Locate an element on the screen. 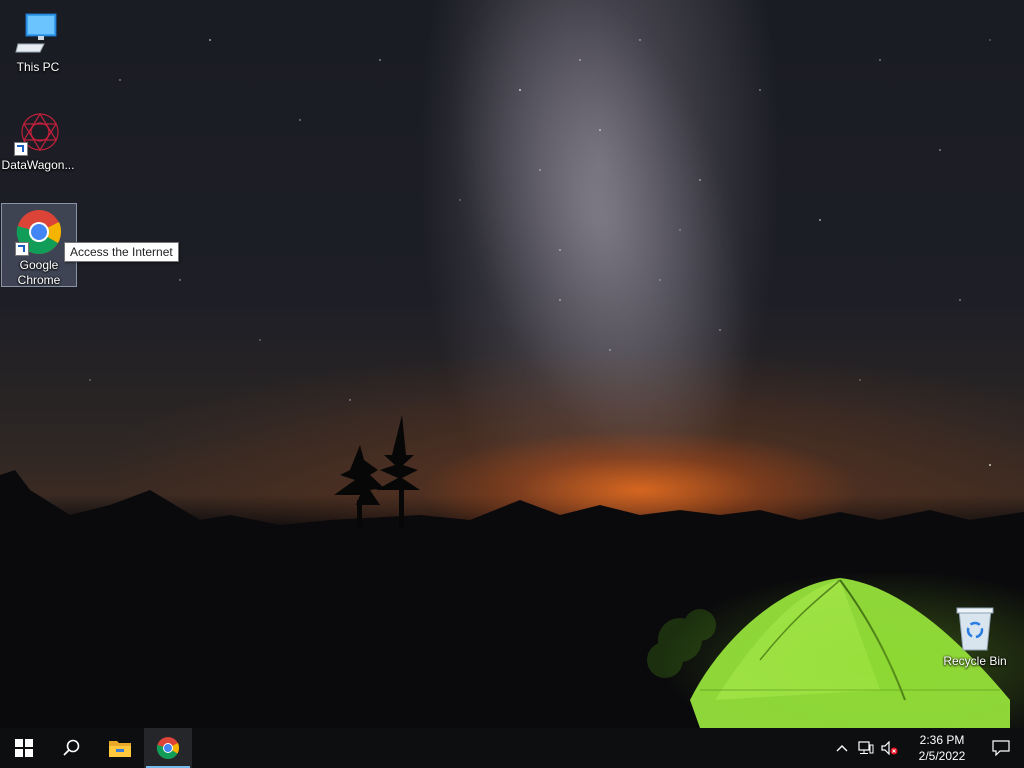 The width and height of the screenshot is (1024, 768). network-icon is located at coordinates (866, 747).